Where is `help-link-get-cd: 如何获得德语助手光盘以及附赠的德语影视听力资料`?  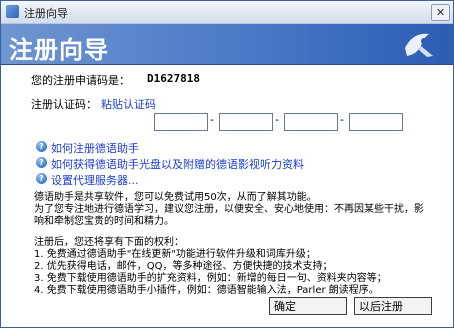
help-link-get-cd: 如何获得德语助手光盘以及附赠的德语影视听力资料 is located at coordinates (177, 164).